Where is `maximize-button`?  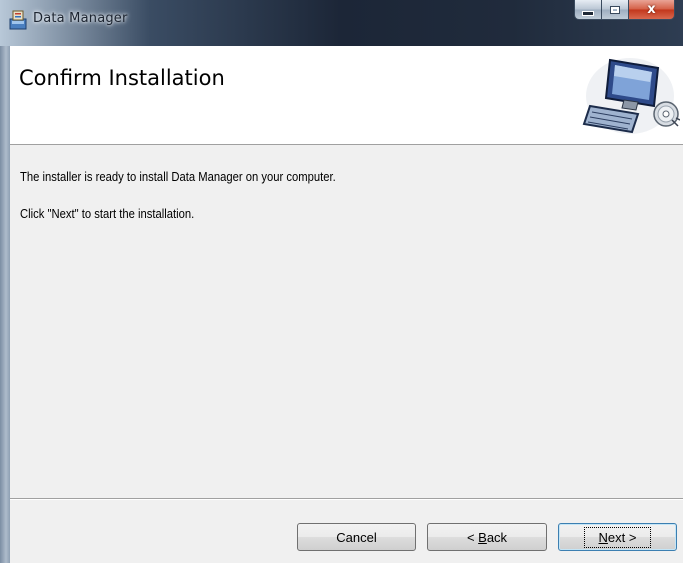
maximize-button is located at coordinates (615, 10).